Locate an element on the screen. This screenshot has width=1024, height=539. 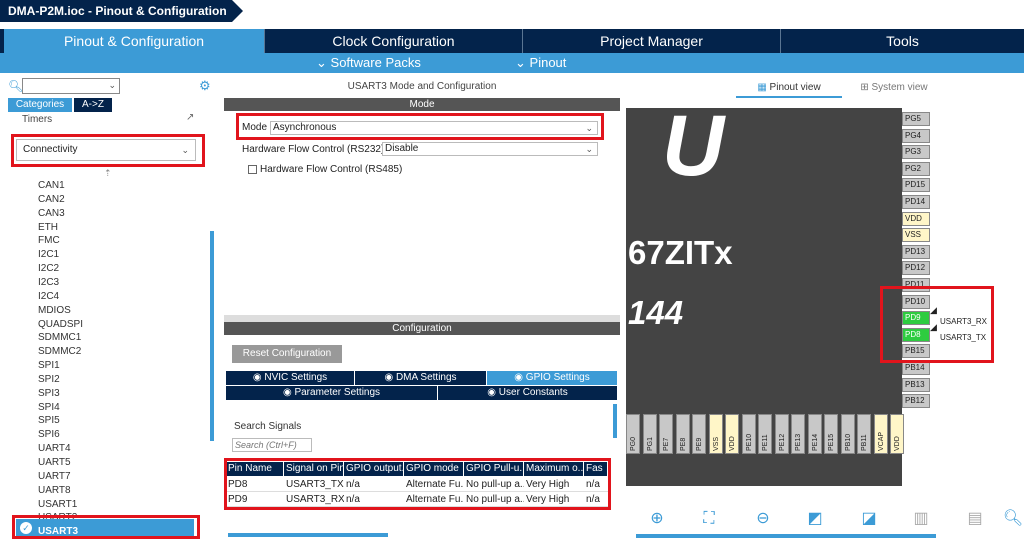
peripheral-item: UART5 is located at coordinates (54, 463).